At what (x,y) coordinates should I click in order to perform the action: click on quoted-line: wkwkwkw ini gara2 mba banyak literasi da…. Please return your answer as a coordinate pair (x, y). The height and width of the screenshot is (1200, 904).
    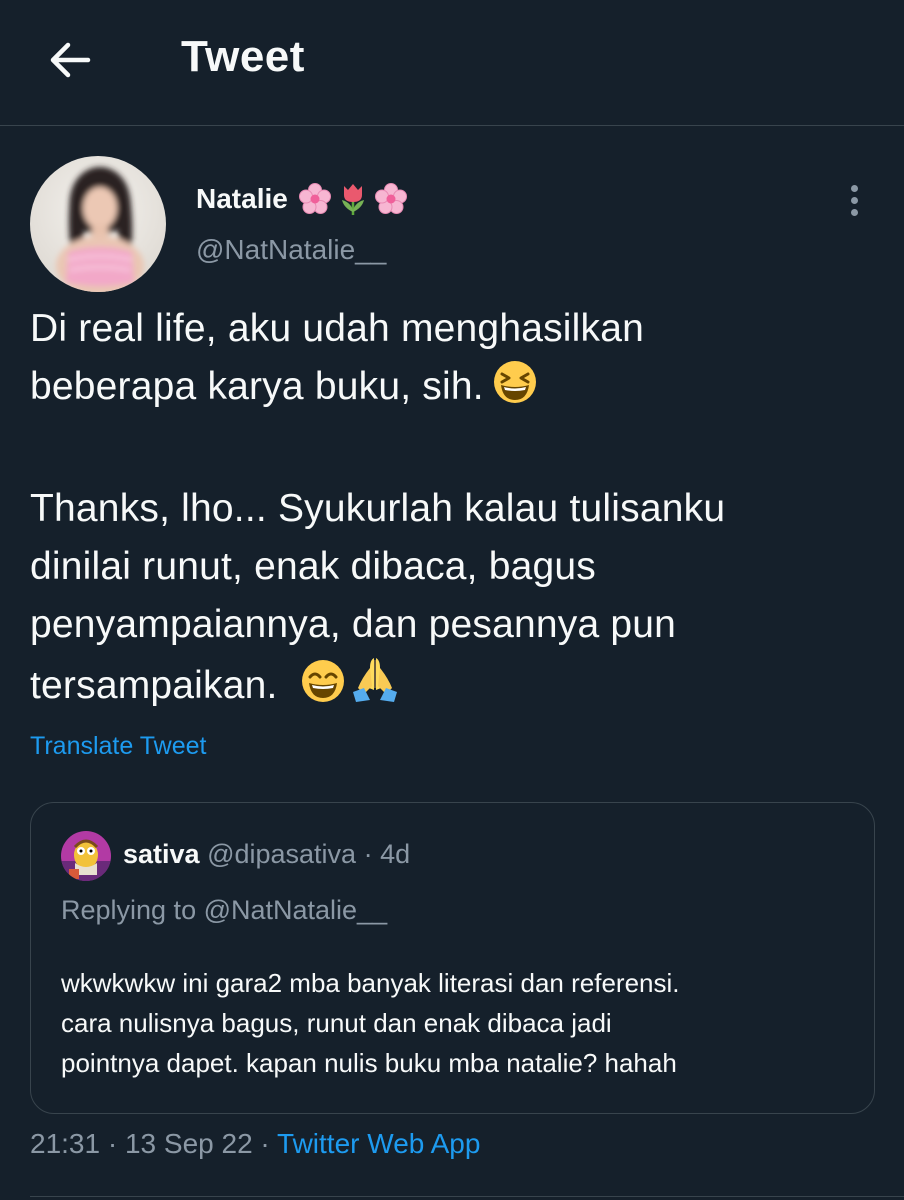
    Looking at the image, I should click on (370, 983).